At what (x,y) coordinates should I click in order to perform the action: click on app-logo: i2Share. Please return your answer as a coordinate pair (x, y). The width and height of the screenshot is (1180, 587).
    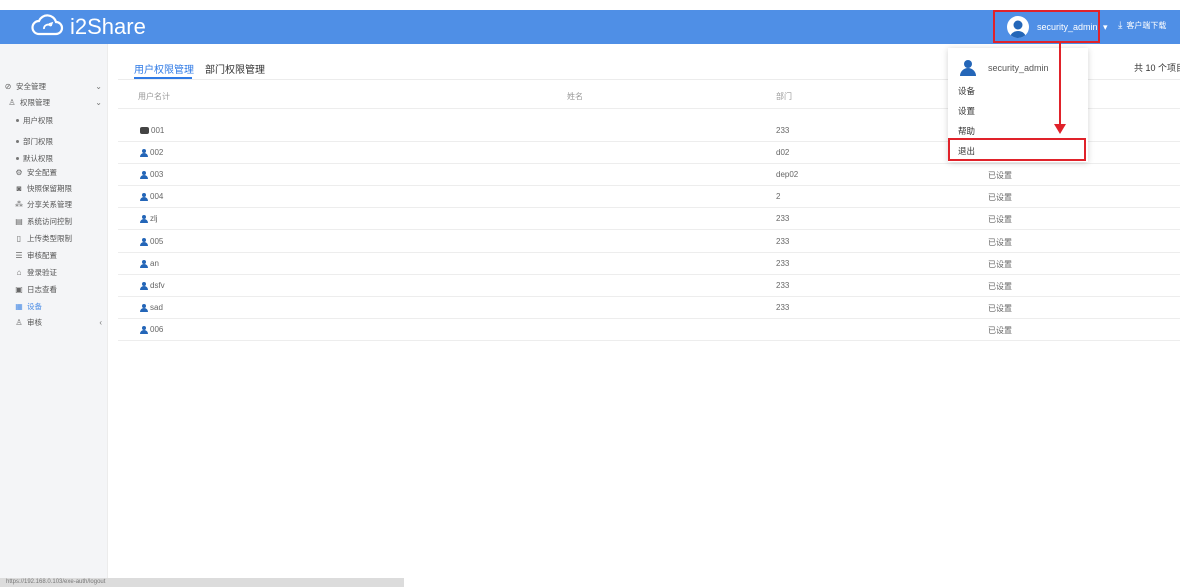
    Looking at the image, I should click on (88, 27).